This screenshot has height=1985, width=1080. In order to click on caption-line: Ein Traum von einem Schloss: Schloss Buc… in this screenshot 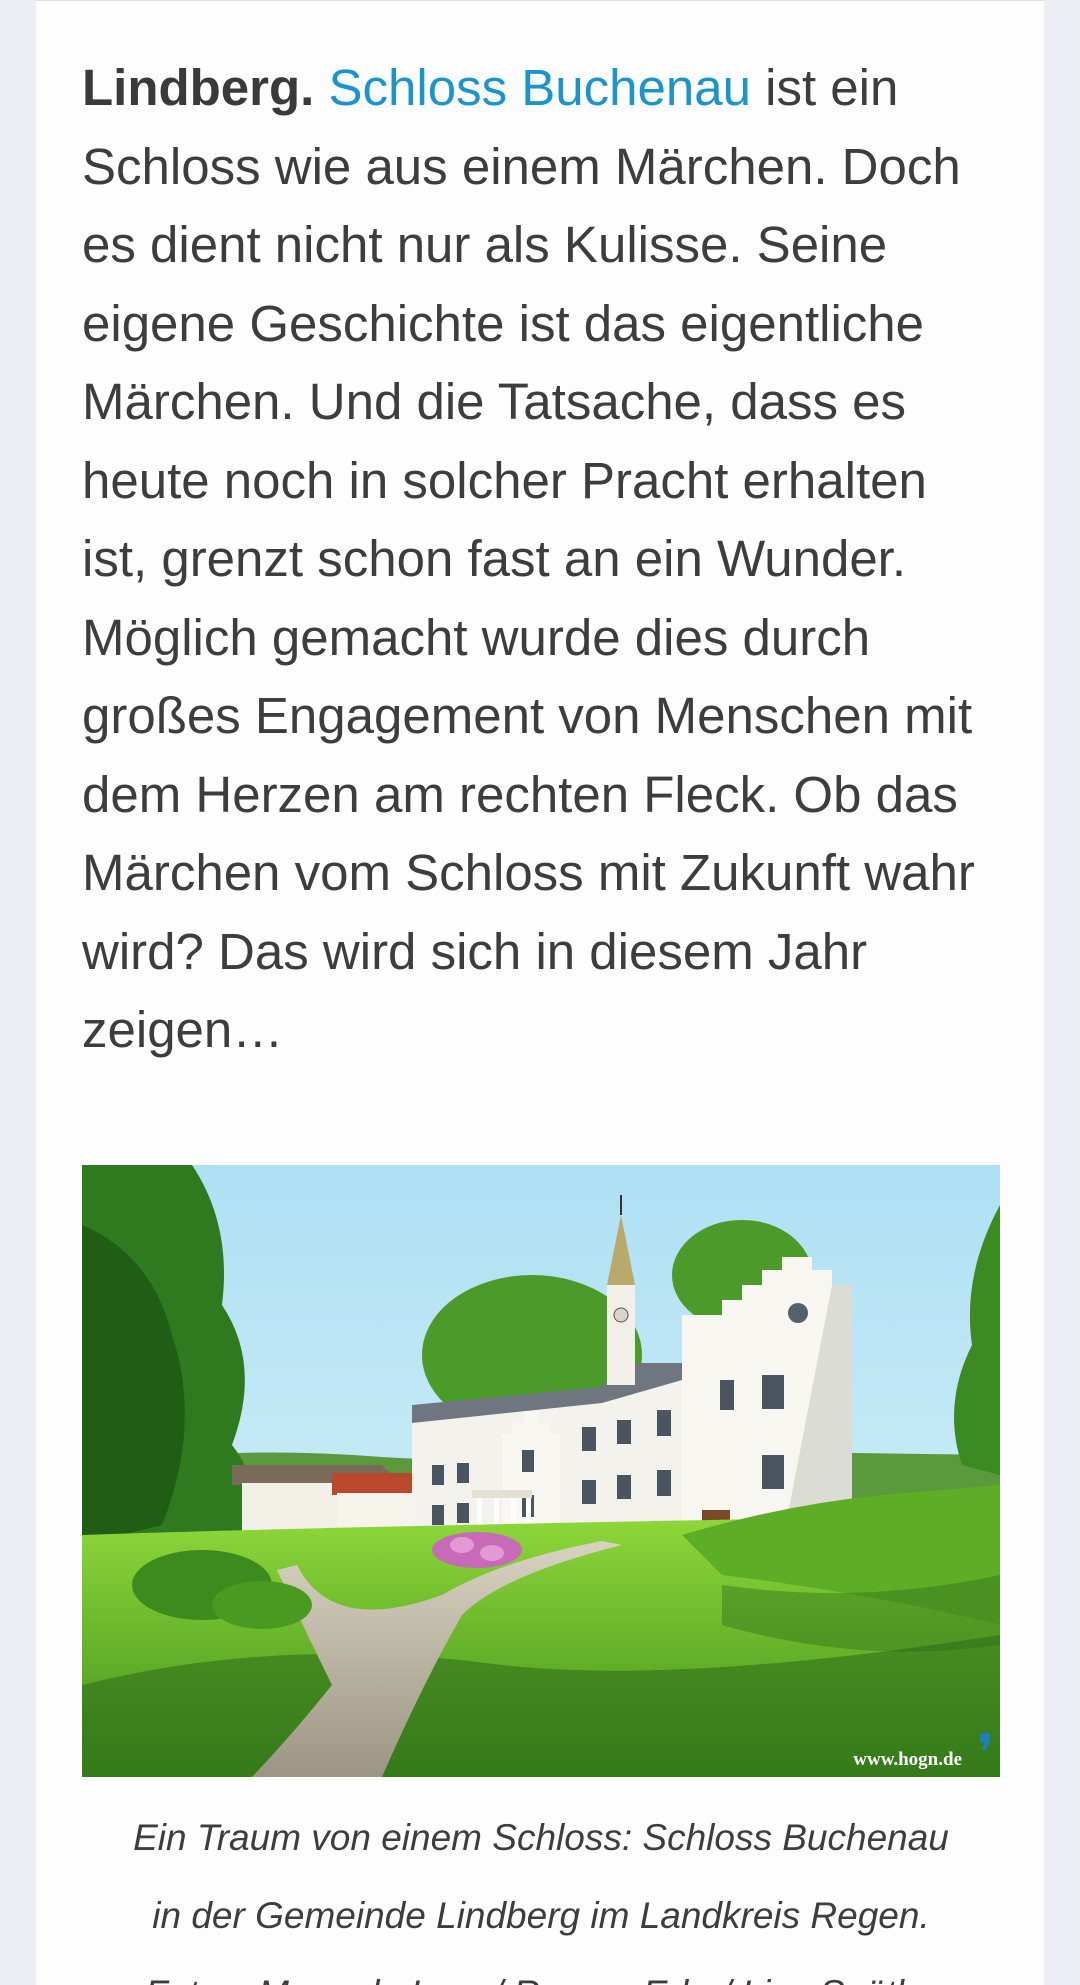, I will do `click(541, 1837)`.